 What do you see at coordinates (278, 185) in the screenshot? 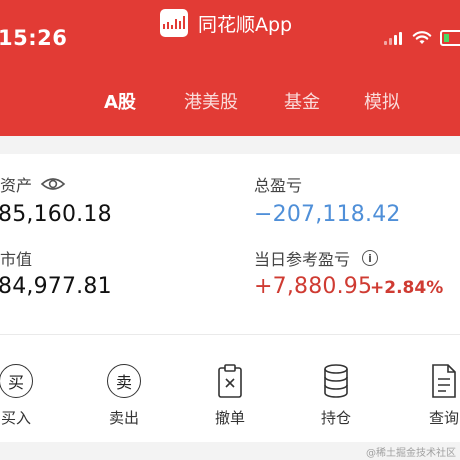
I see `total-pl-label: 总盈亏` at bounding box center [278, 185].